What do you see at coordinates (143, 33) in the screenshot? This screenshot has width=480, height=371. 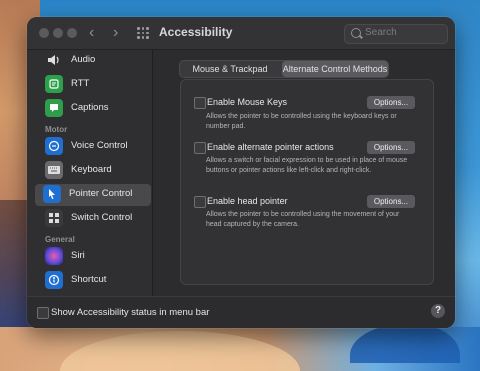 I see `show-all-grid-icon` at bounding box center [143, 33].